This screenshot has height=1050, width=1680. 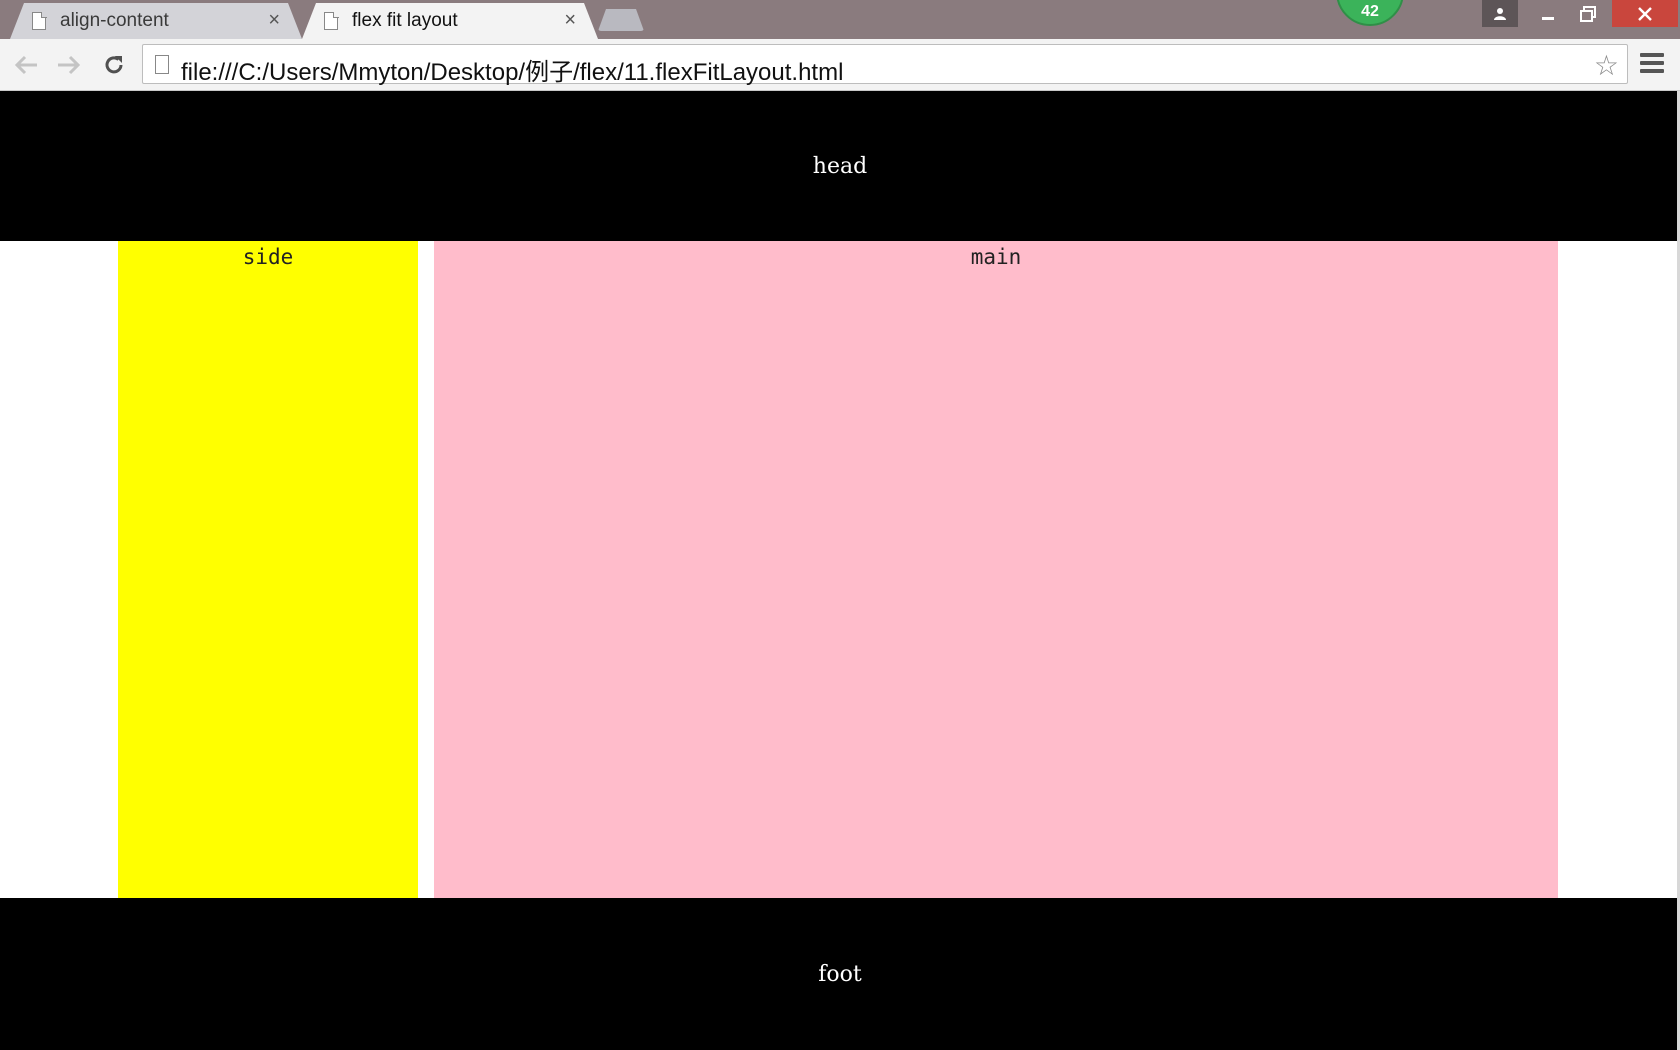 What do you see at coordinates (1652, 55) in the screenshot?
I see `hamburger-menu-icon` at bounding box center [1652, 55].